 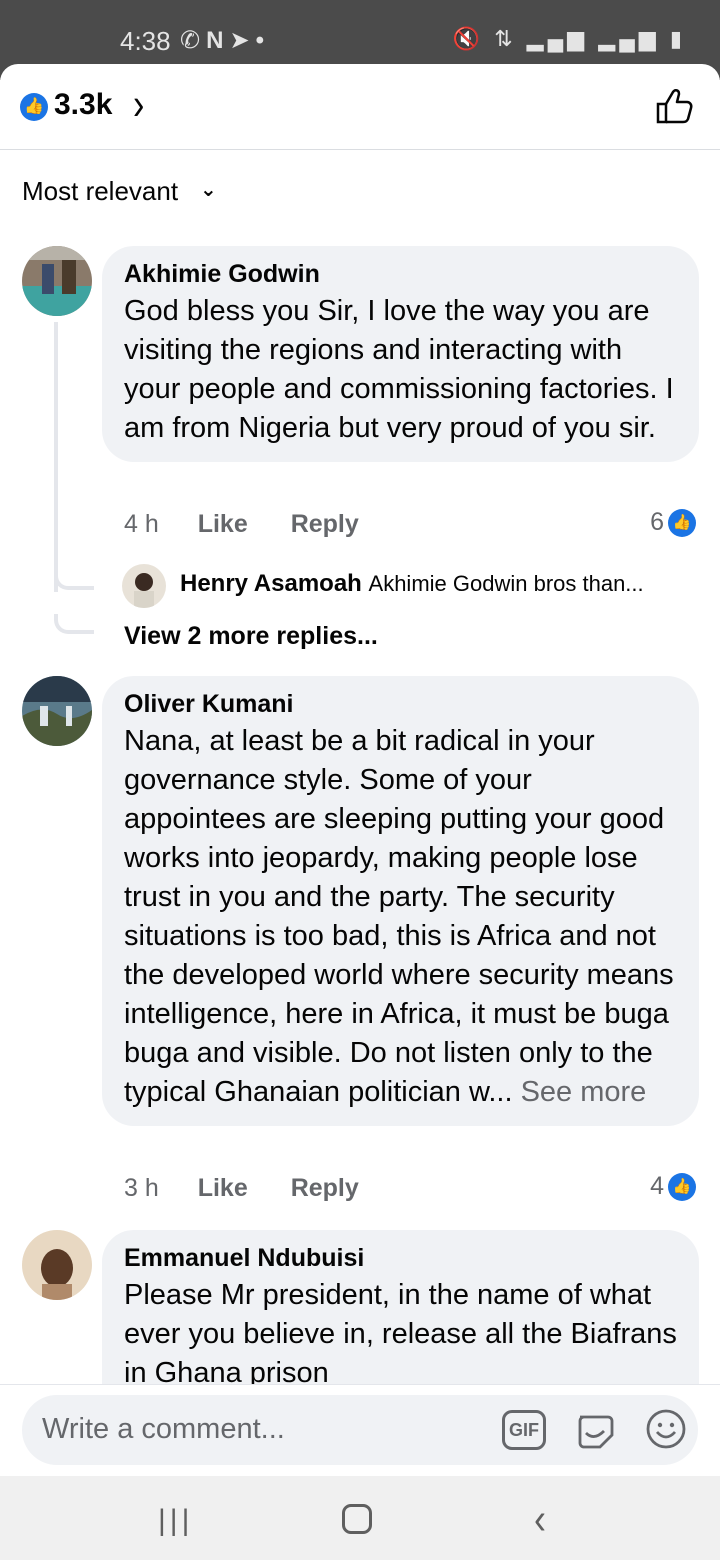 I want to click on comment-time: 3 h, so click(x=141, y=1188).